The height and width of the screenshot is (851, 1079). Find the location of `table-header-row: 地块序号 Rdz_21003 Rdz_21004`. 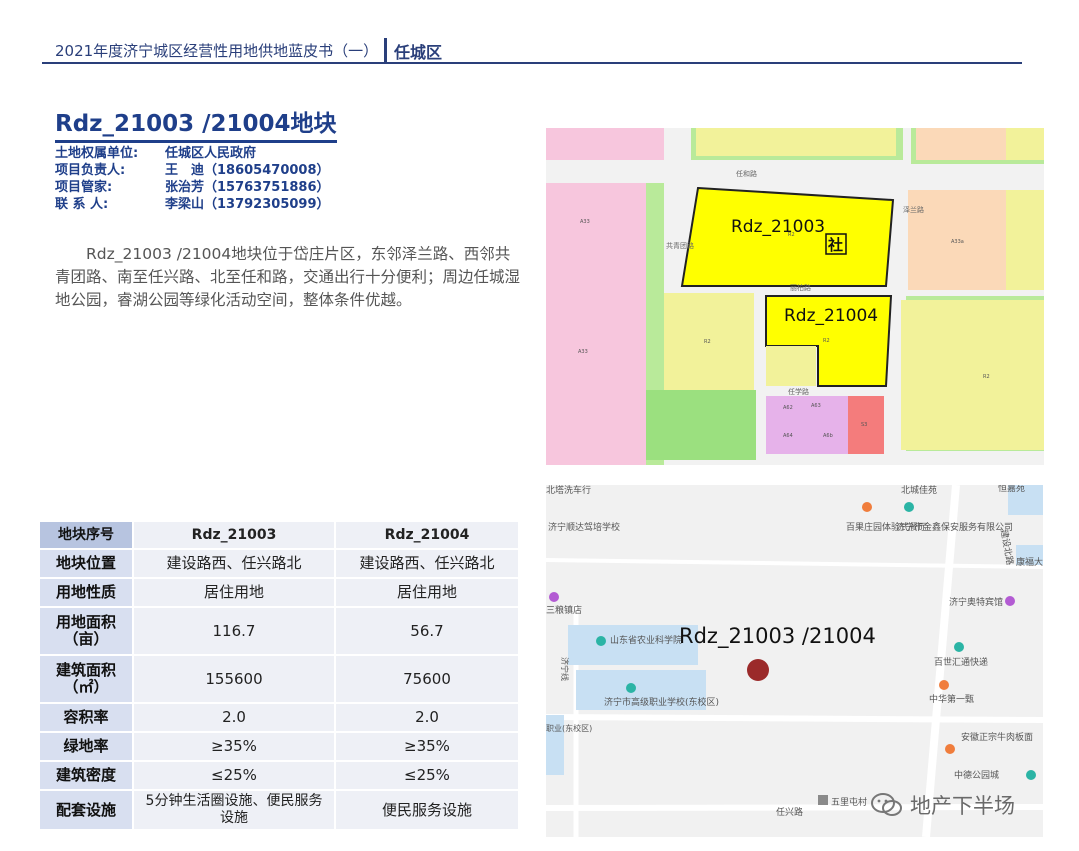

table-header-row: 地块序号 Rdz_21003 Rdz_21004 is located at coordinates (279, 535).